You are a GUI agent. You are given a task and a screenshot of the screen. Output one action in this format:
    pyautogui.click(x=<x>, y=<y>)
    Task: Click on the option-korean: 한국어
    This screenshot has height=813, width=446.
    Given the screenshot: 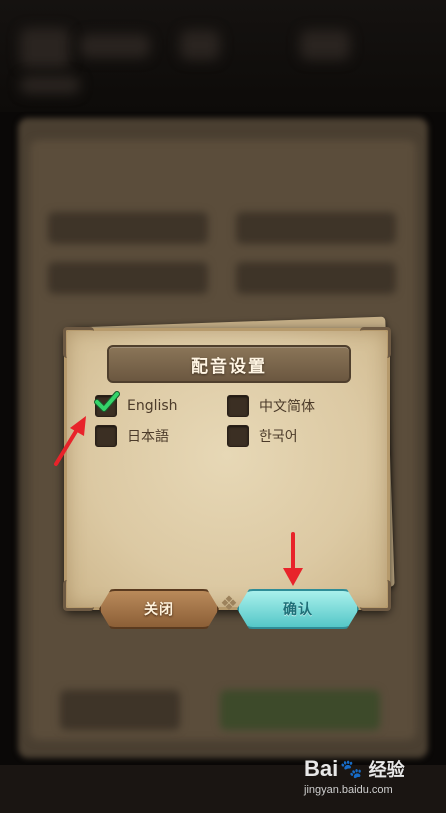 What is the action you would take?
    pyautogui.click(x=262, y=436)
    